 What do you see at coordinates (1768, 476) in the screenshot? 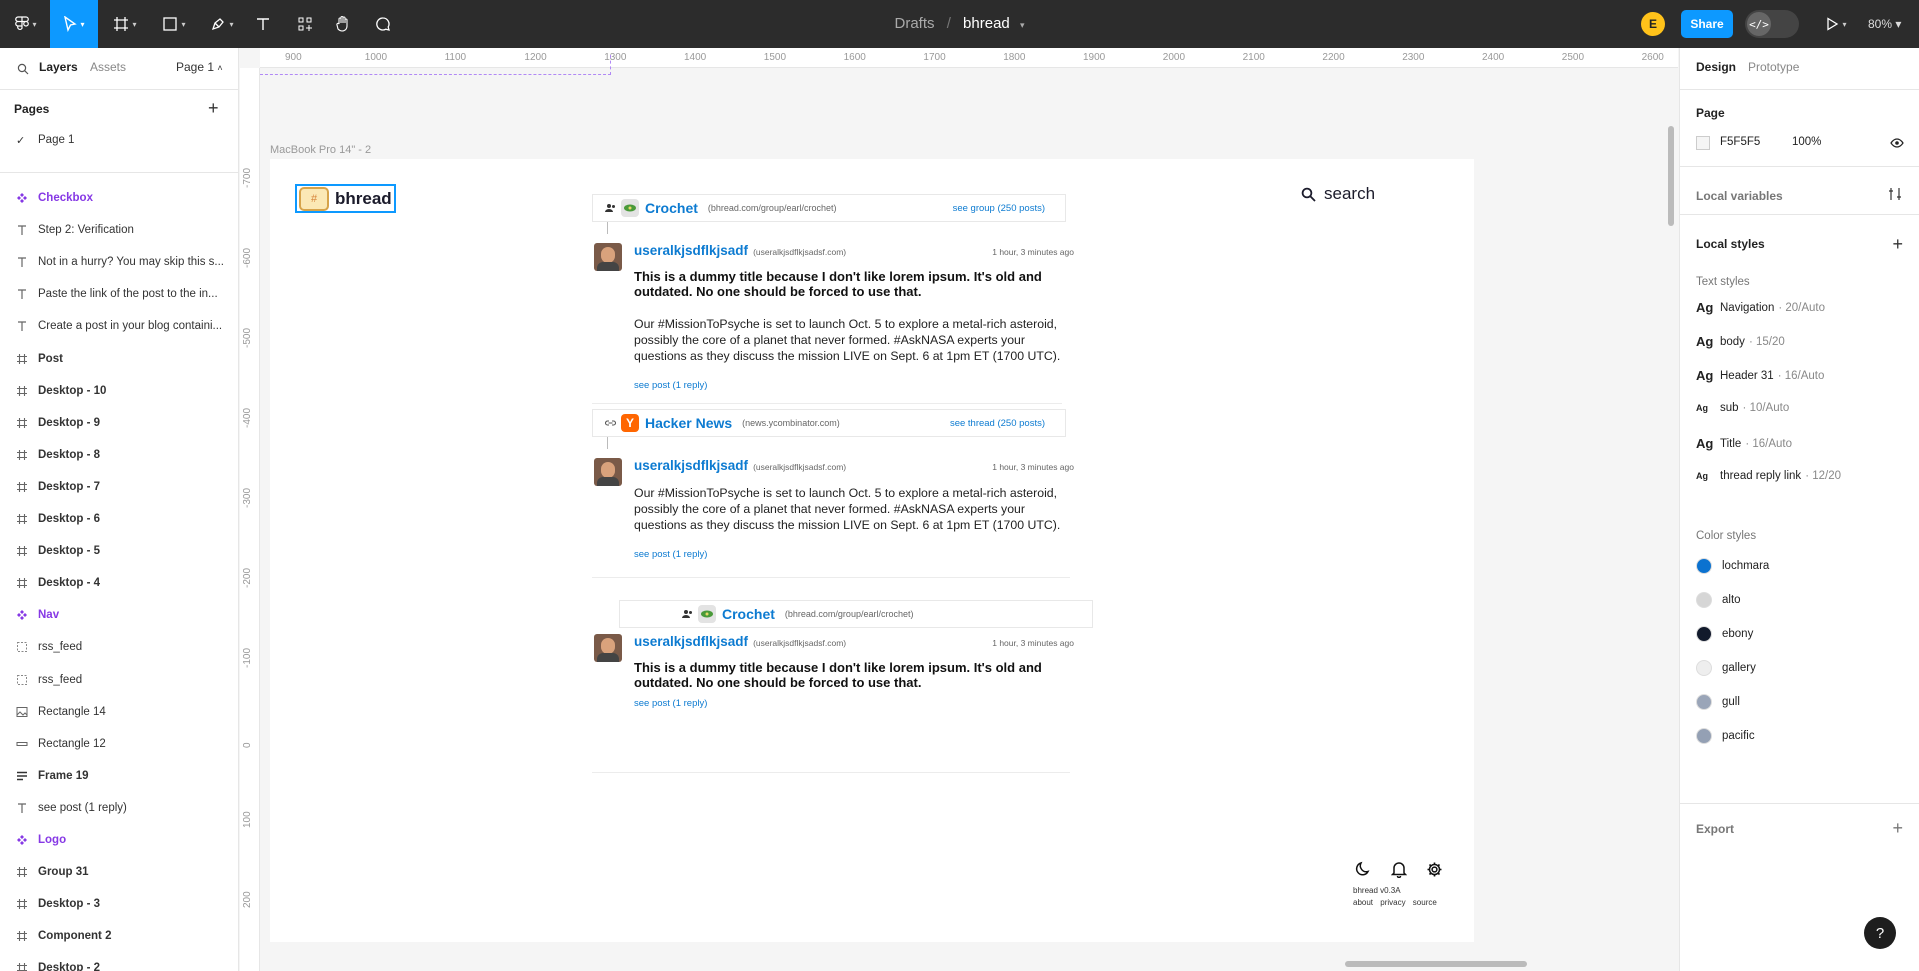
I see `text-style-item: Ag thread reply link · 12/20` at bounding box center [1768, 476].